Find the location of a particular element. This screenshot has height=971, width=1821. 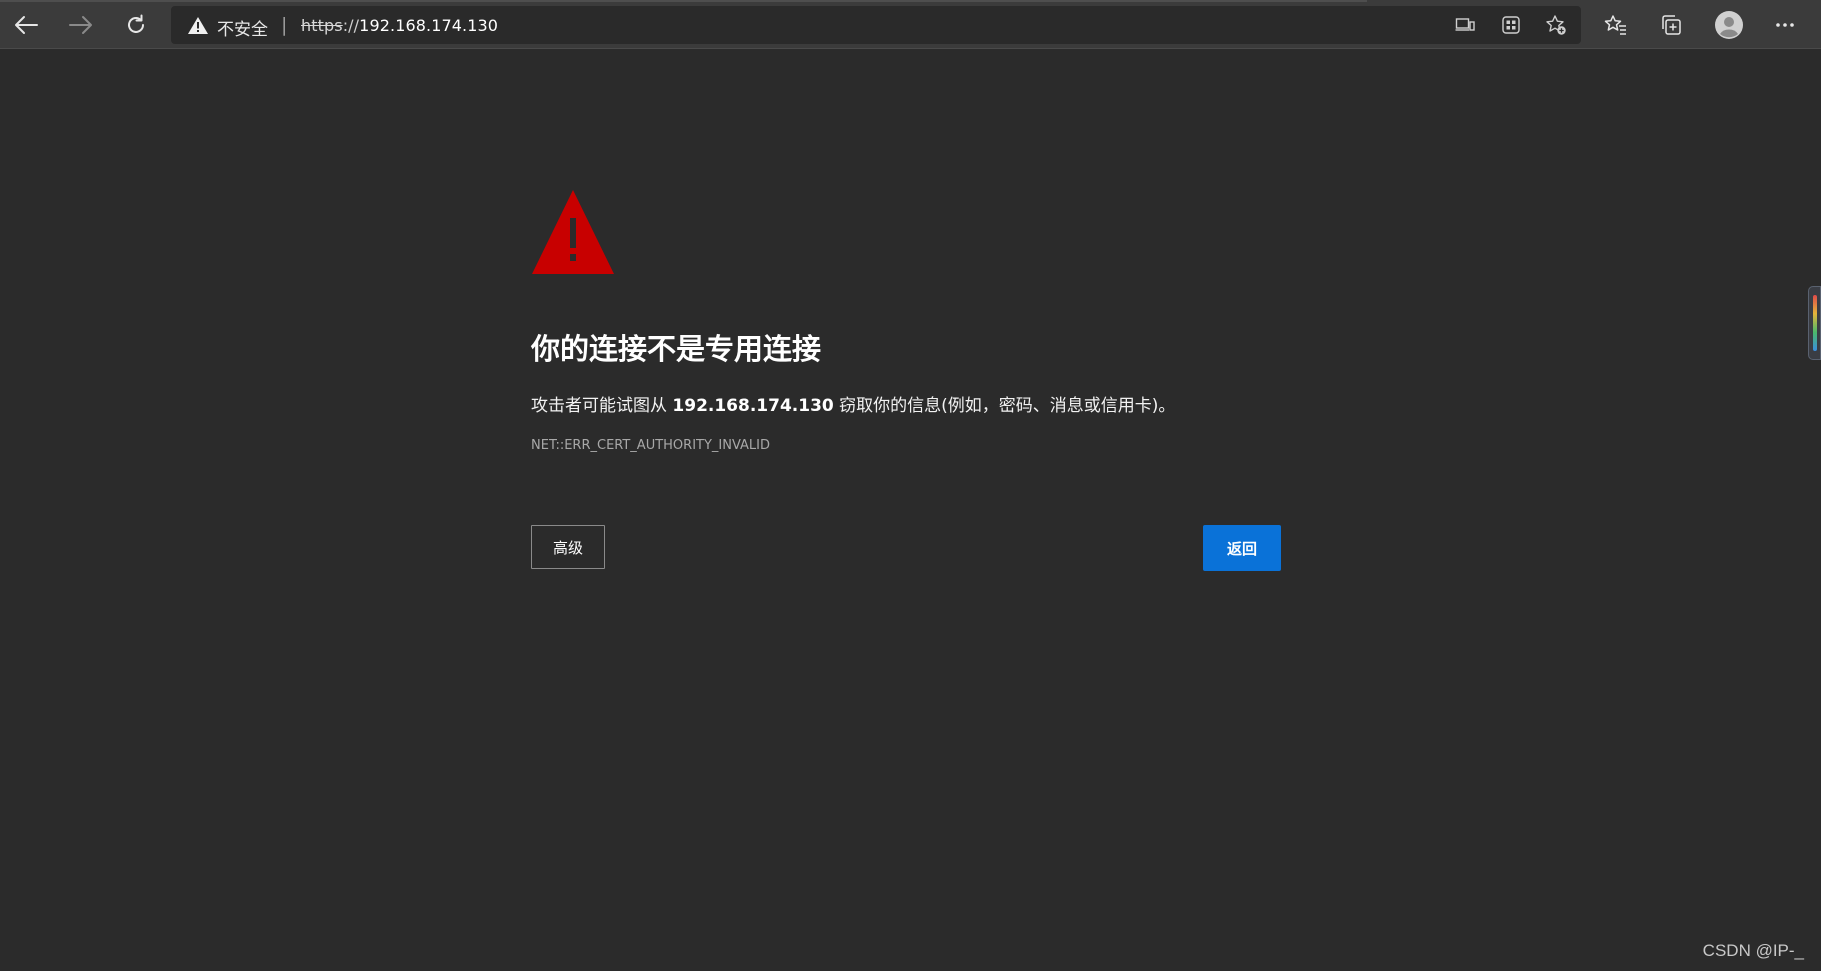

description-prefix: 攻击者可能试图从 is located at coordinates (602, 406).